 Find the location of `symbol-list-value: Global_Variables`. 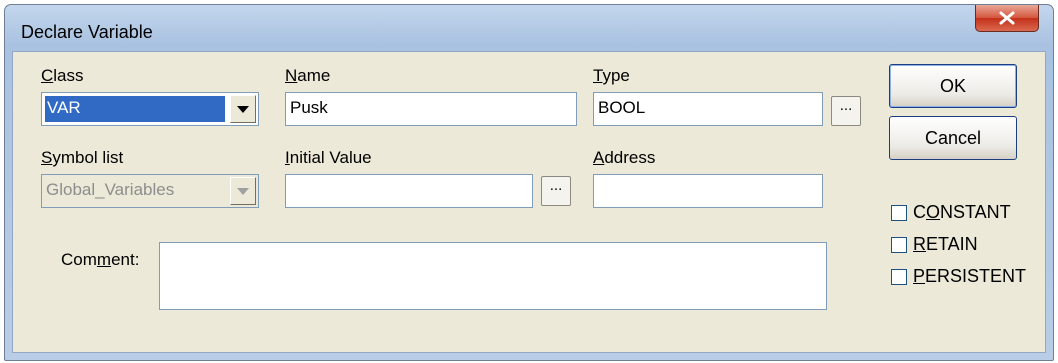

symbol-list-value: Global_Variables is located at coordinates (110, 189).